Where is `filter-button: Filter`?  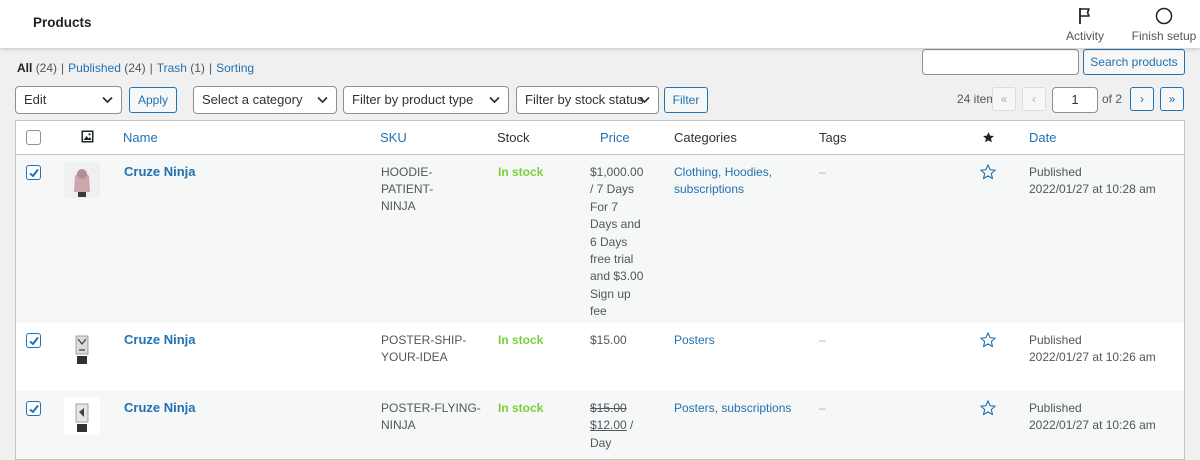 filter-button: Filter is located at coordinates (686, 100).